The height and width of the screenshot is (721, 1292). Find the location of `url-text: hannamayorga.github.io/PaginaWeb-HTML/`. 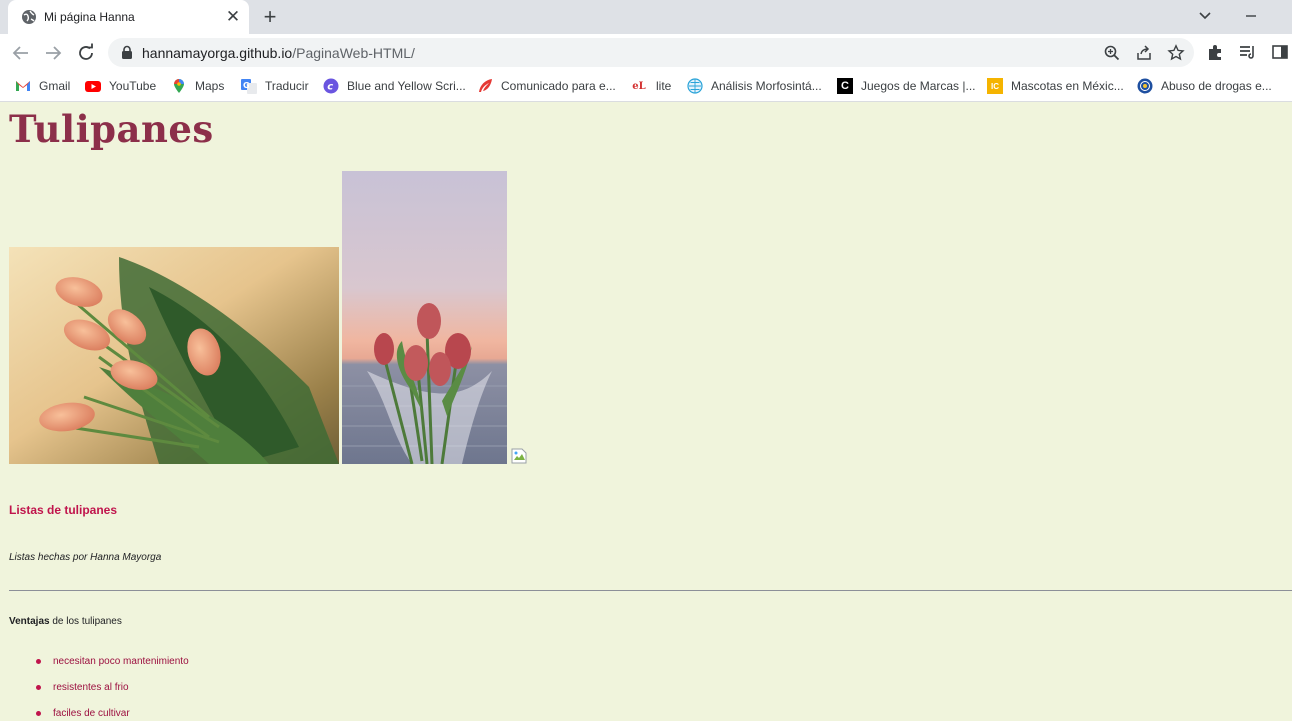

url-text: hannamayorga.github.io/PaginaWeb-HTML/ is located at coordinates (278, 53).